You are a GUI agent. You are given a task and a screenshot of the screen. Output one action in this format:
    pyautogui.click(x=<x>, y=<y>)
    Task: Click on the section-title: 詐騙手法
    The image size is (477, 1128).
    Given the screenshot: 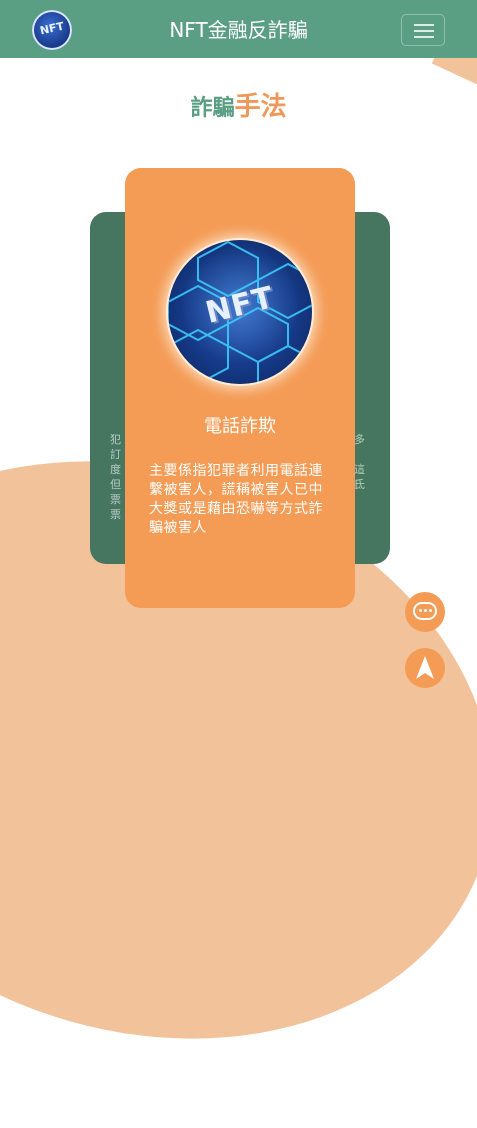 What is the action you would take?
    pyautogui.click(x=238, y=104)
    